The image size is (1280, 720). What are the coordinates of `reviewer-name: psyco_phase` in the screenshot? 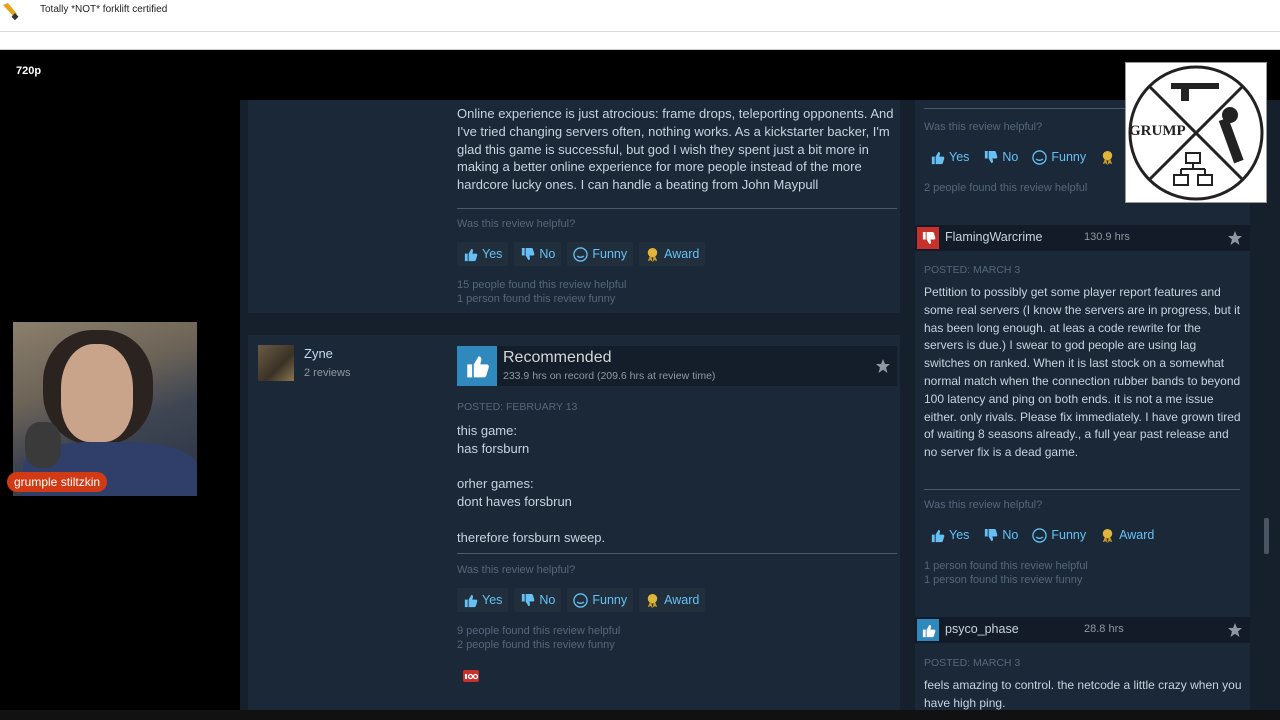 It's located at (982, 629).